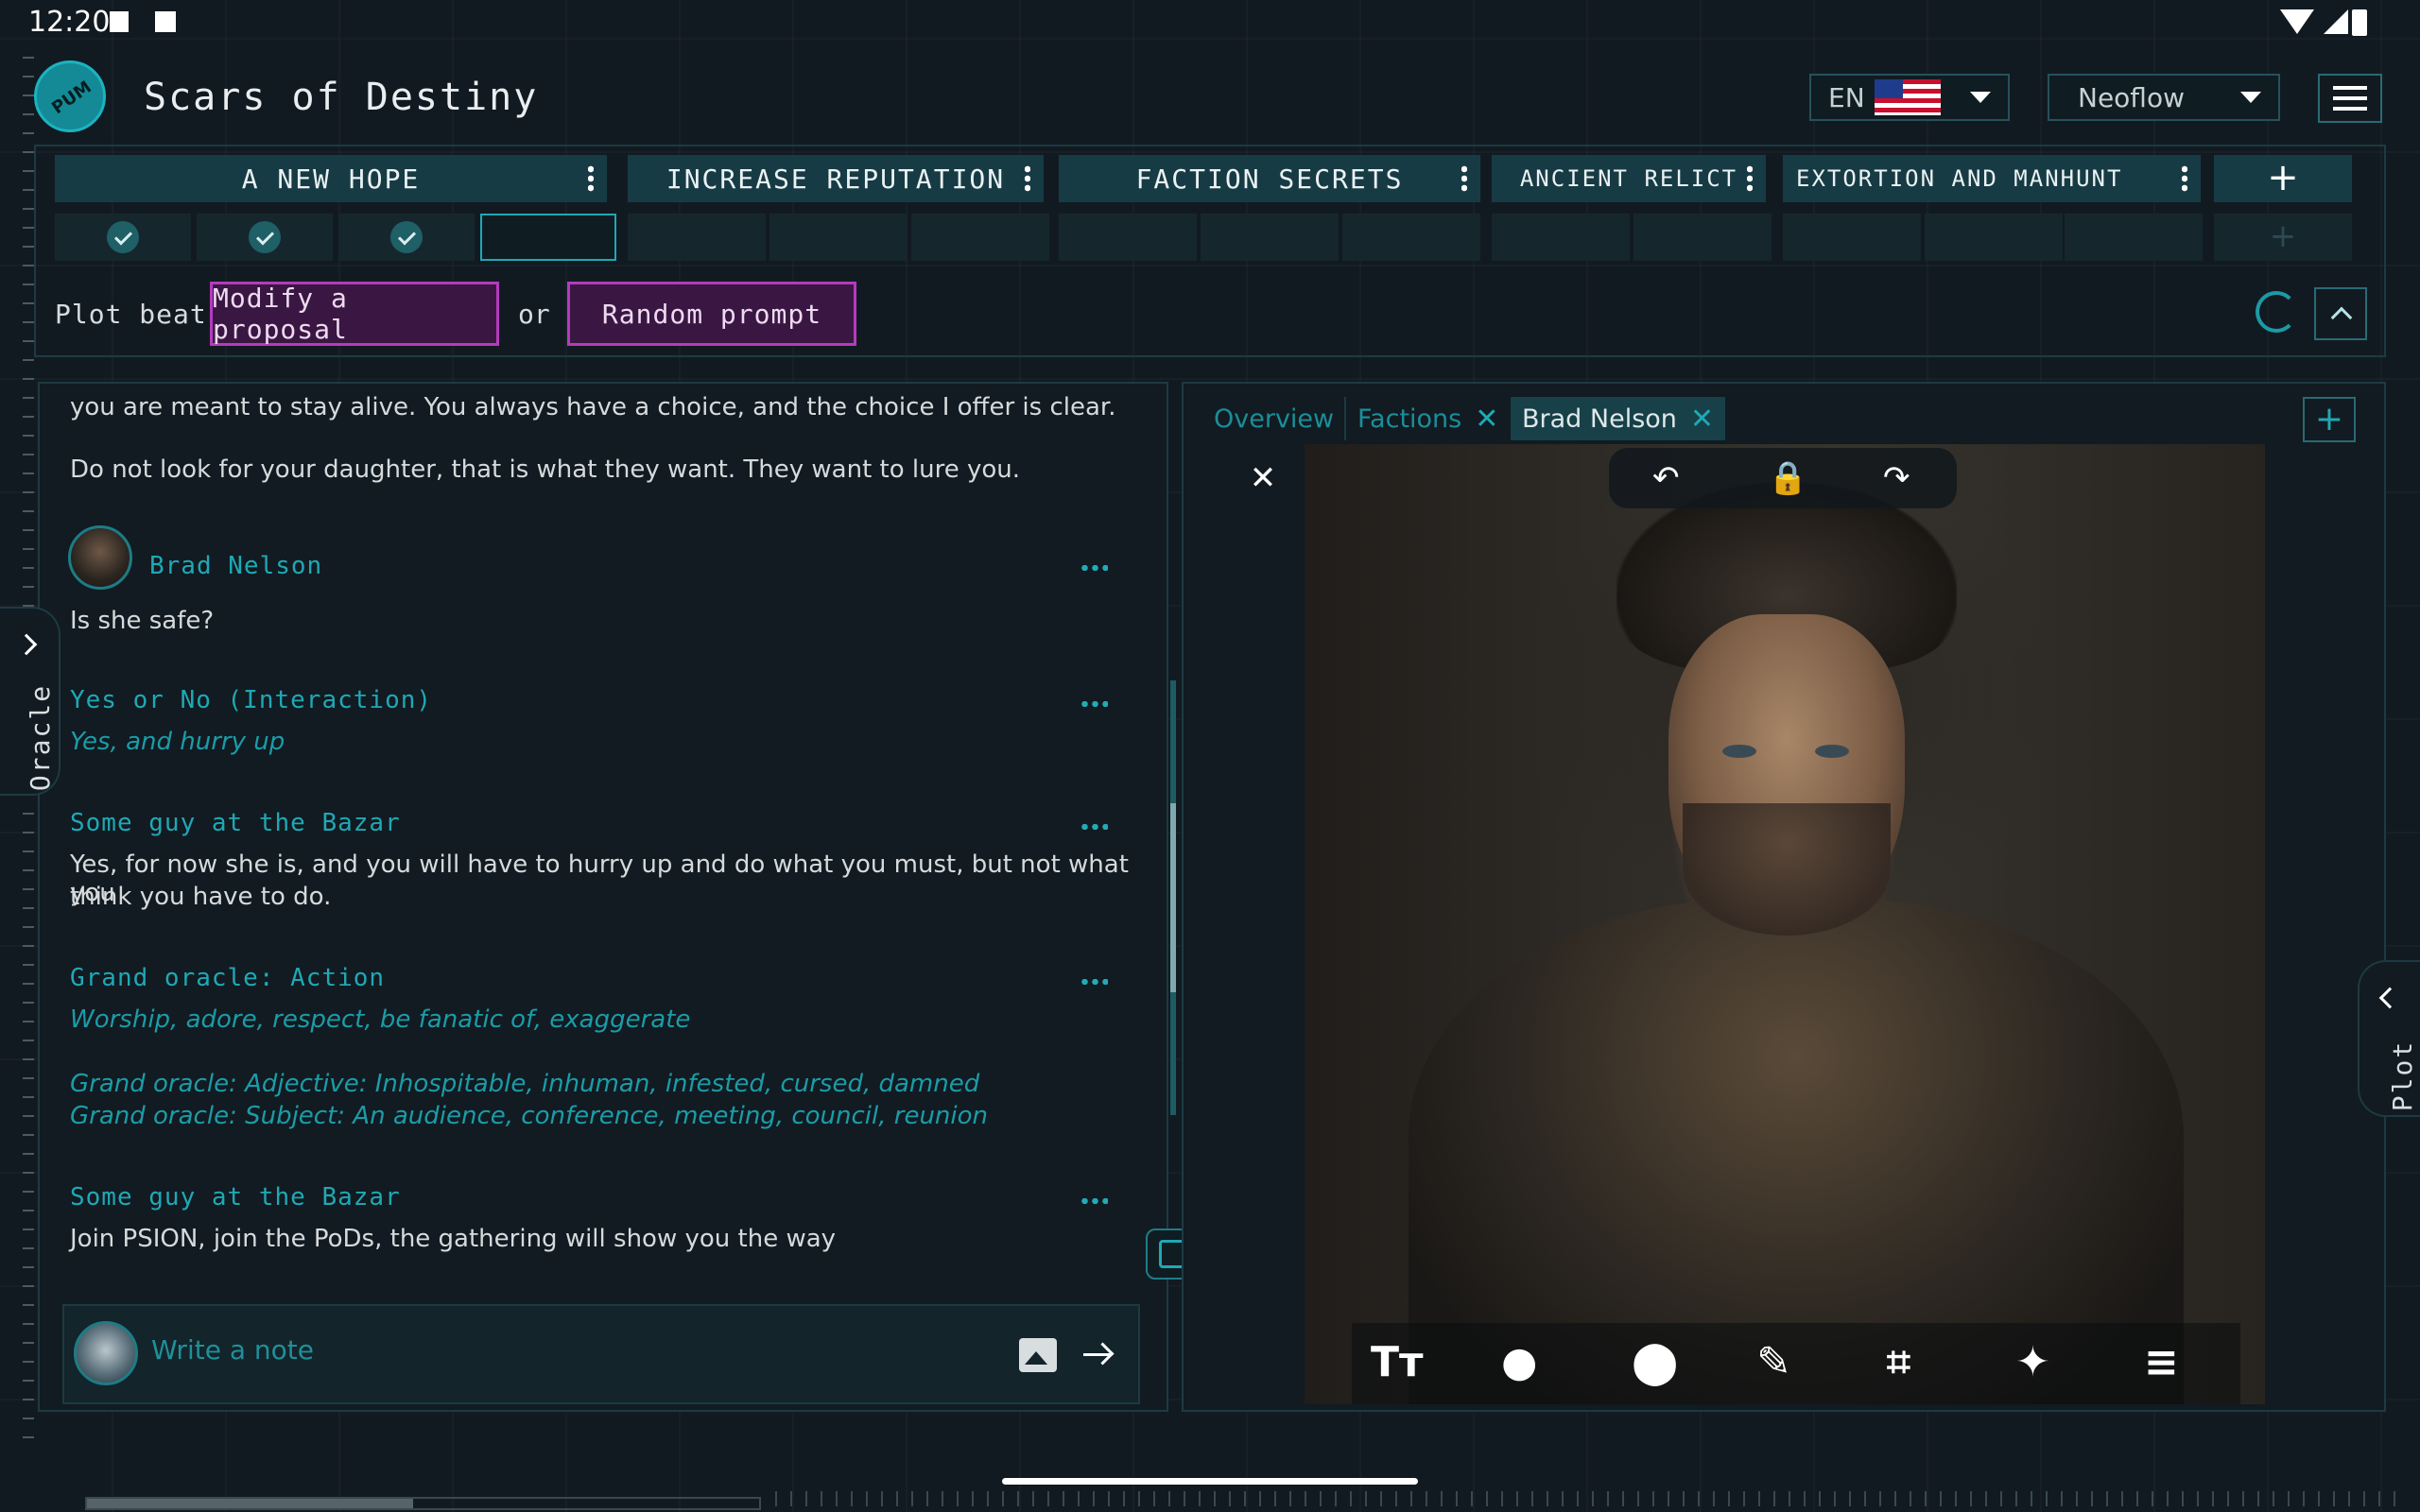  What do you see at coordinates (2389, 1038) in the screenshot?
I see `plot-drawer-tab: Plot` at bounding box center [2389, 1038].